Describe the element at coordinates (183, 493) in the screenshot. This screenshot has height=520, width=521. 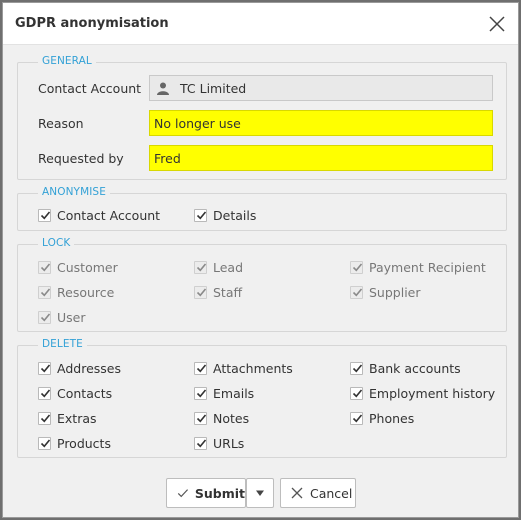
I see `check-icon` at that location.